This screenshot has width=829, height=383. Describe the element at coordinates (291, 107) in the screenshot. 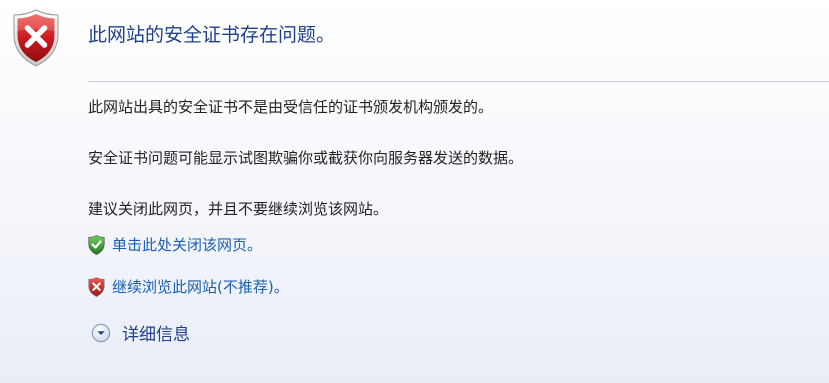

I see `certificate-untrusted-message: 此网站出具的安全证书不是由受信任的证书颁发机构颁发的。` at that location.